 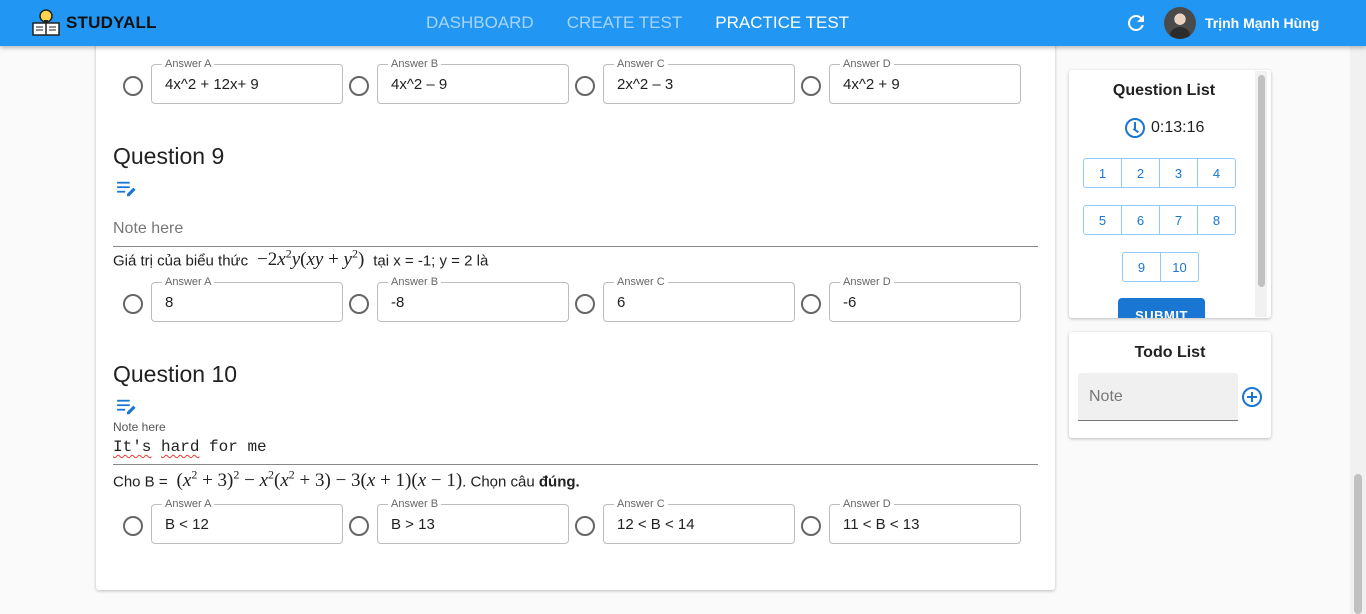 What do you see at coordinates (1178, 220) in the screenshot?
I see `question-nav-7: 7` at bounding box center [1178, 220].